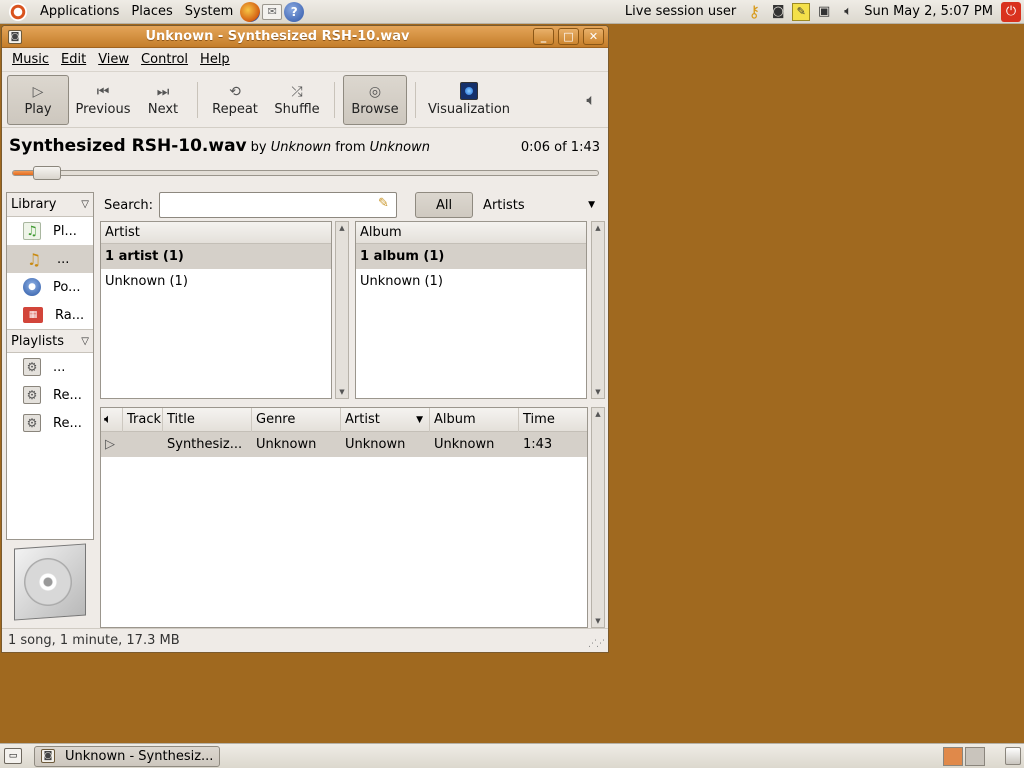 This screenshot has height=768, width=1024. I want to click on resize-grip-icon: ⋰⋰, so click(596, 644).